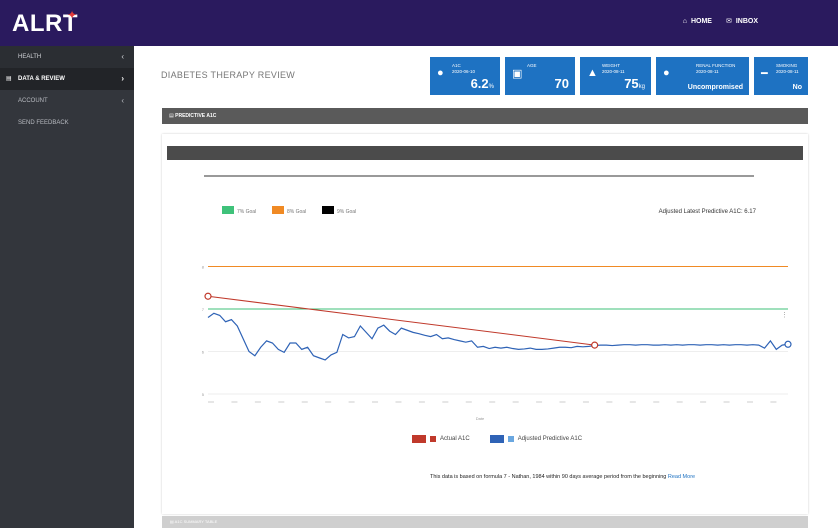 The image size is (838, 528). Describe the element at coordinates (684, 21) in the screenshot. I see `home-icon: ⌂` at that location.